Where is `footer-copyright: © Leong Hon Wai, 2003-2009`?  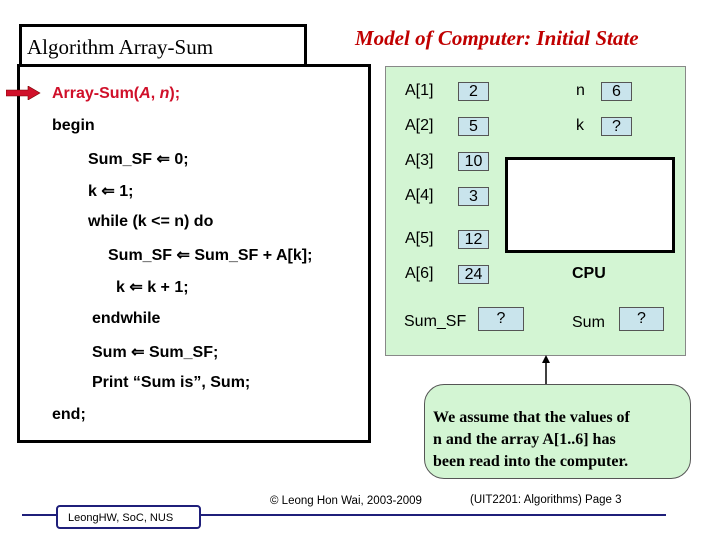 footer-copyright: © Leong Hon Wai, 2003-2009 is located at coordinates (346, 501).